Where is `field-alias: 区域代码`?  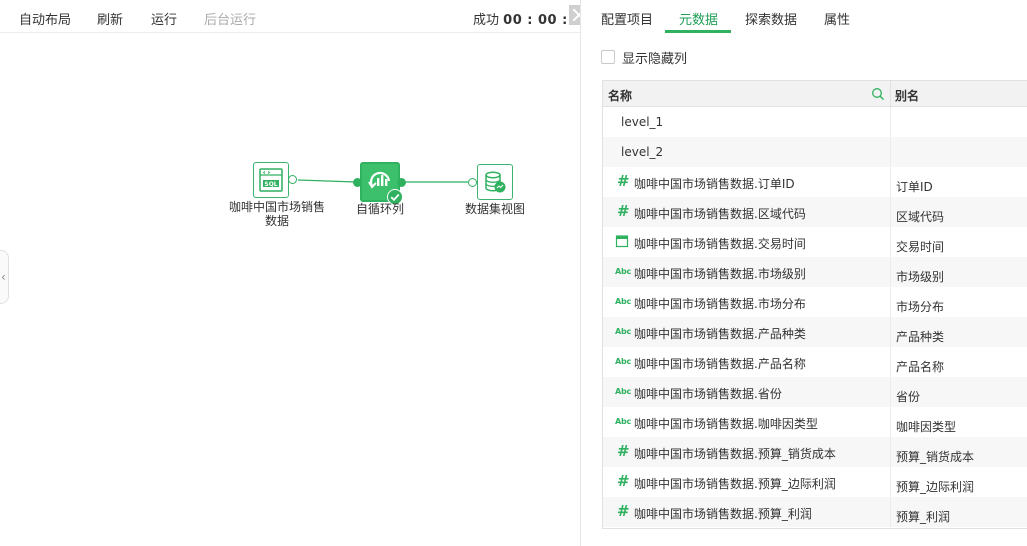
field-alias: 区域代码 is located at coordinates (920, 216).